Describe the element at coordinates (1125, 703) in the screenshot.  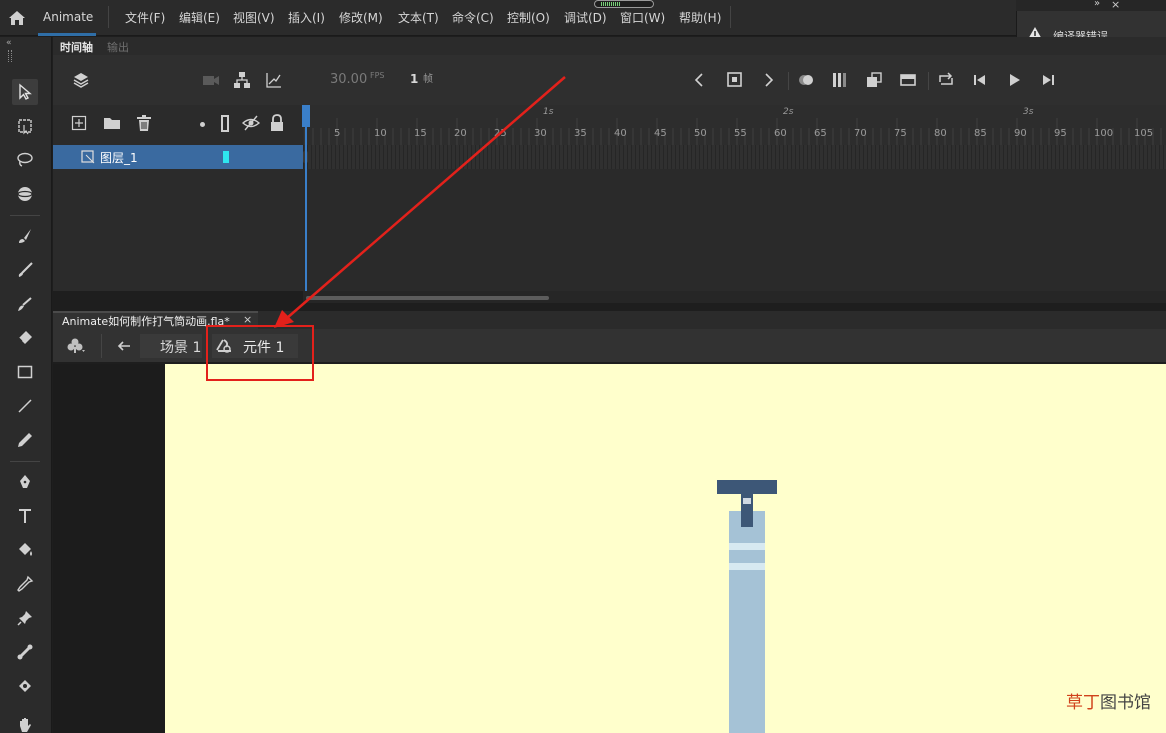
I see `watermark-part-2: 图书馆` at that location.